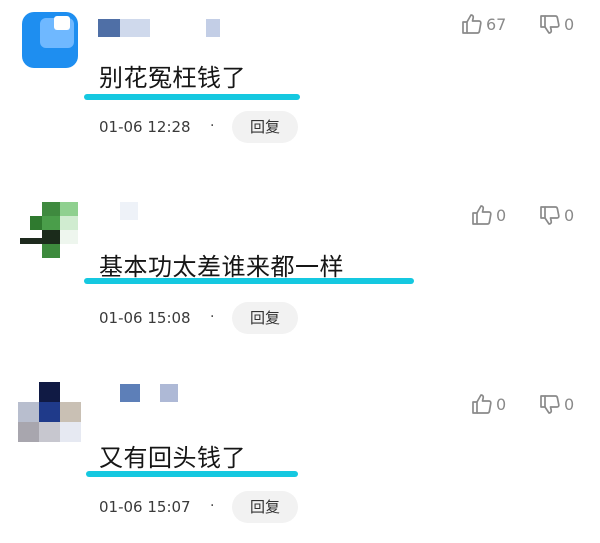 This screenshot has height=543, width=600. What do you see at coordinates (172, 78) in the screenshot?
I see `comment-text: 别花冤枉钱了` at bounding box center [172, 78].